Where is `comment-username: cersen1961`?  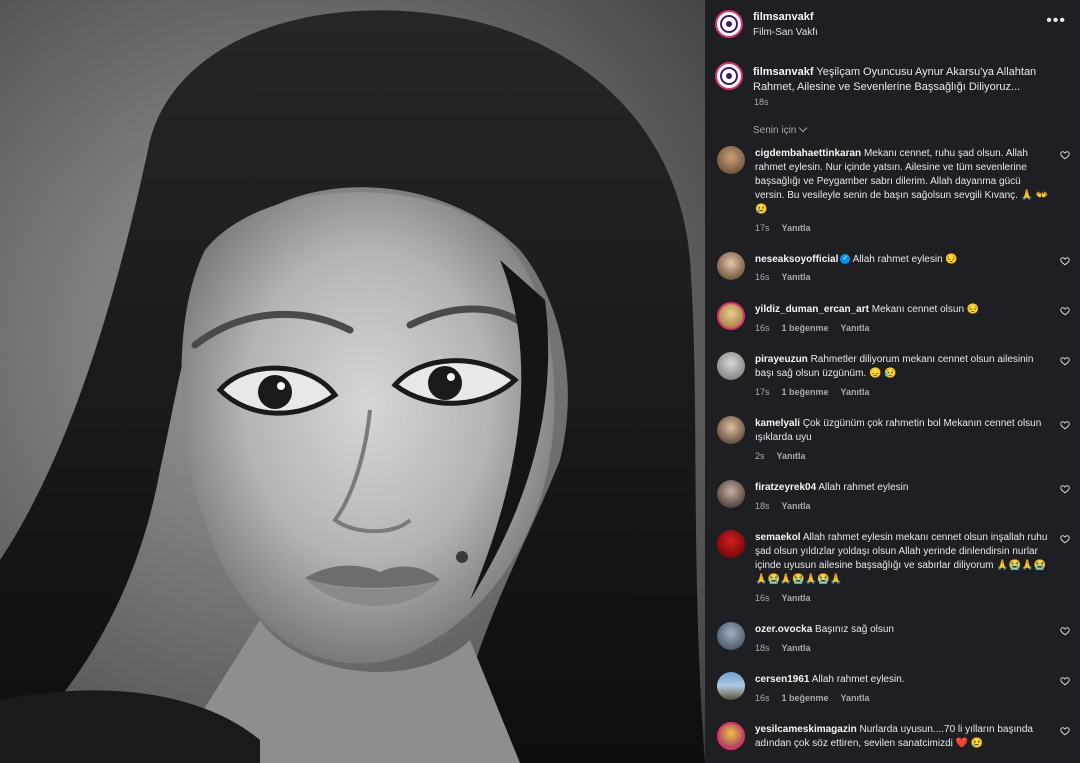 comment-username: cersen1961 is located at coordinates (782, 679).